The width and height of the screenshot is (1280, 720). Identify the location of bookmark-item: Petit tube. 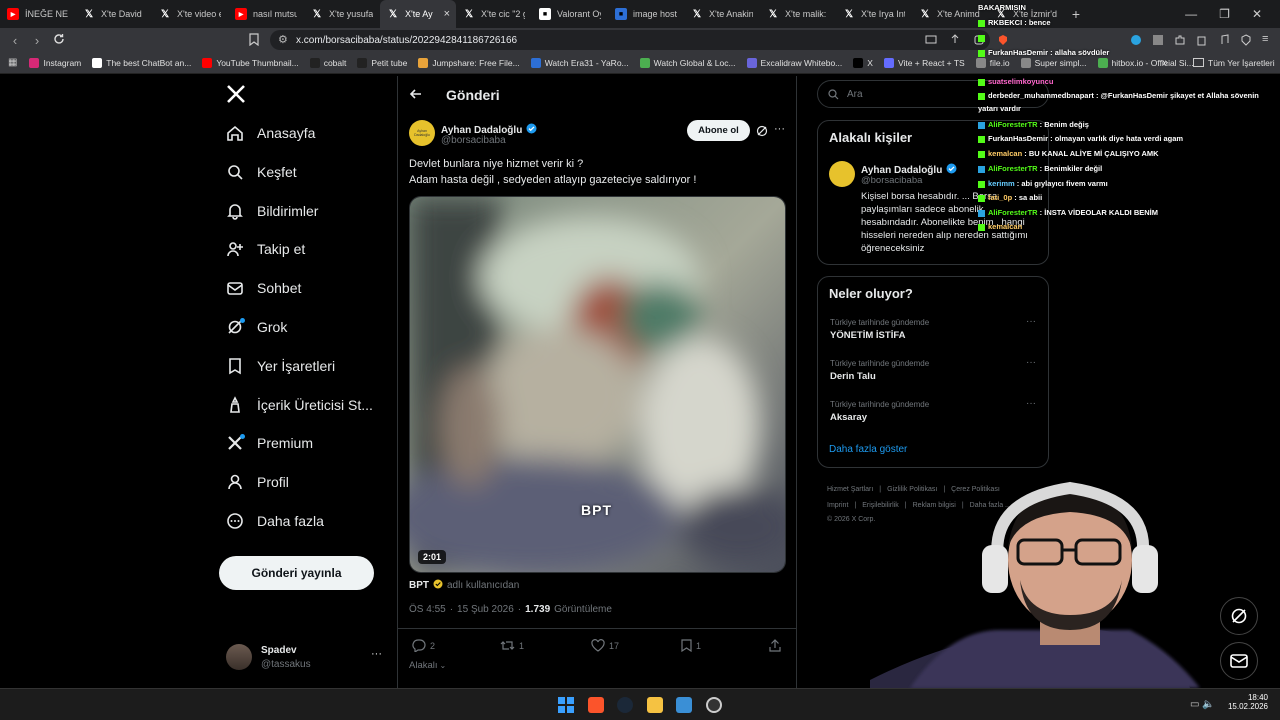
(382, 62).